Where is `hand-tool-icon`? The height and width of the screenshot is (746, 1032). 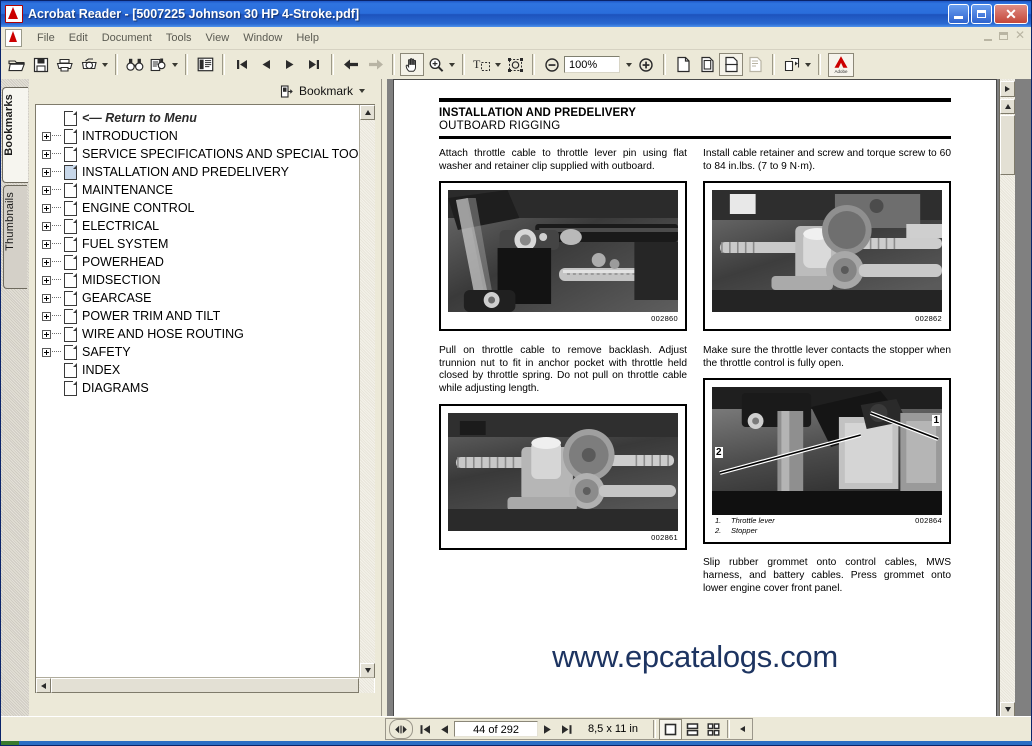
hand-tool-icon is located at coordinates (412, 64).